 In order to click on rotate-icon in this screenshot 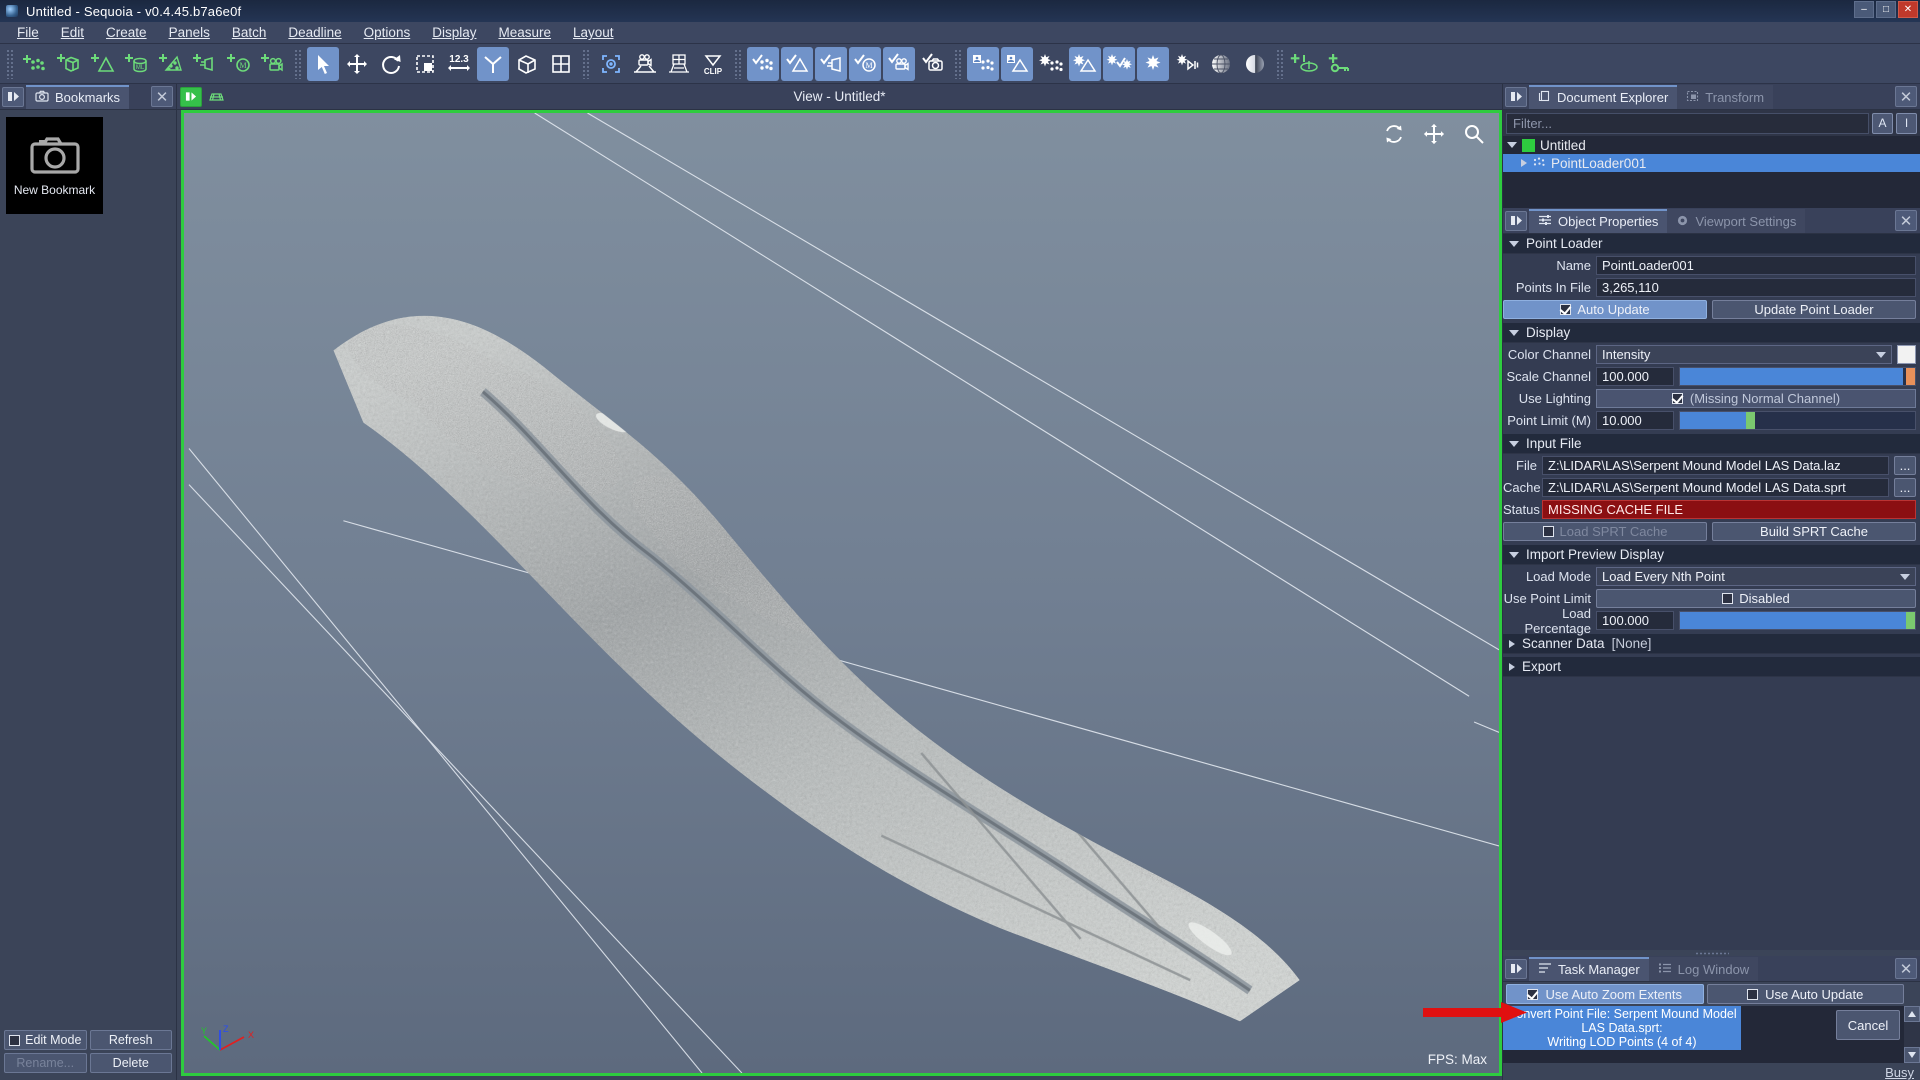, I will do `click(391, 64)`.